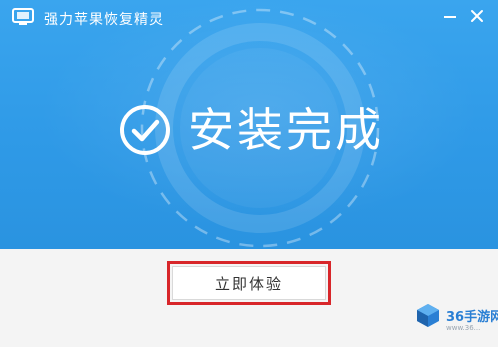 Image resolution: width=498 pixels, height=347 pixels. What do you see at coordinates (145, 130) in the screenshot?
I see `check-circle-icon` at bounding box center [145, 130].